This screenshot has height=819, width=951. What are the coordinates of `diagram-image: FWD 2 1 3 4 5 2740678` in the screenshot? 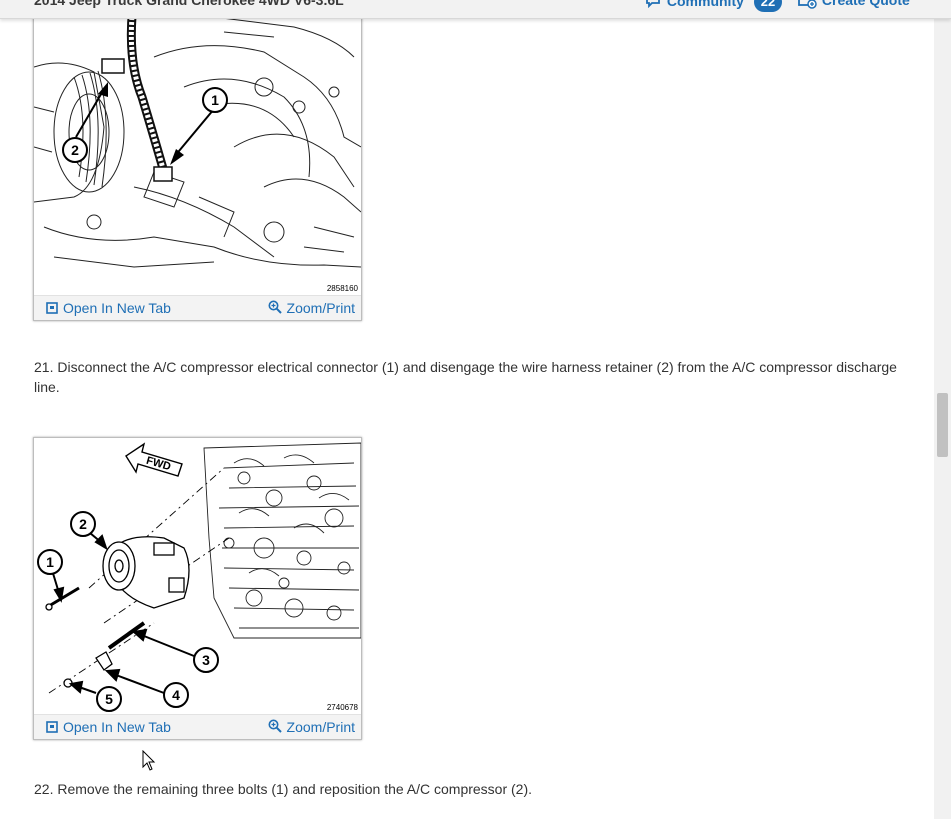 It's located at (197, 576).